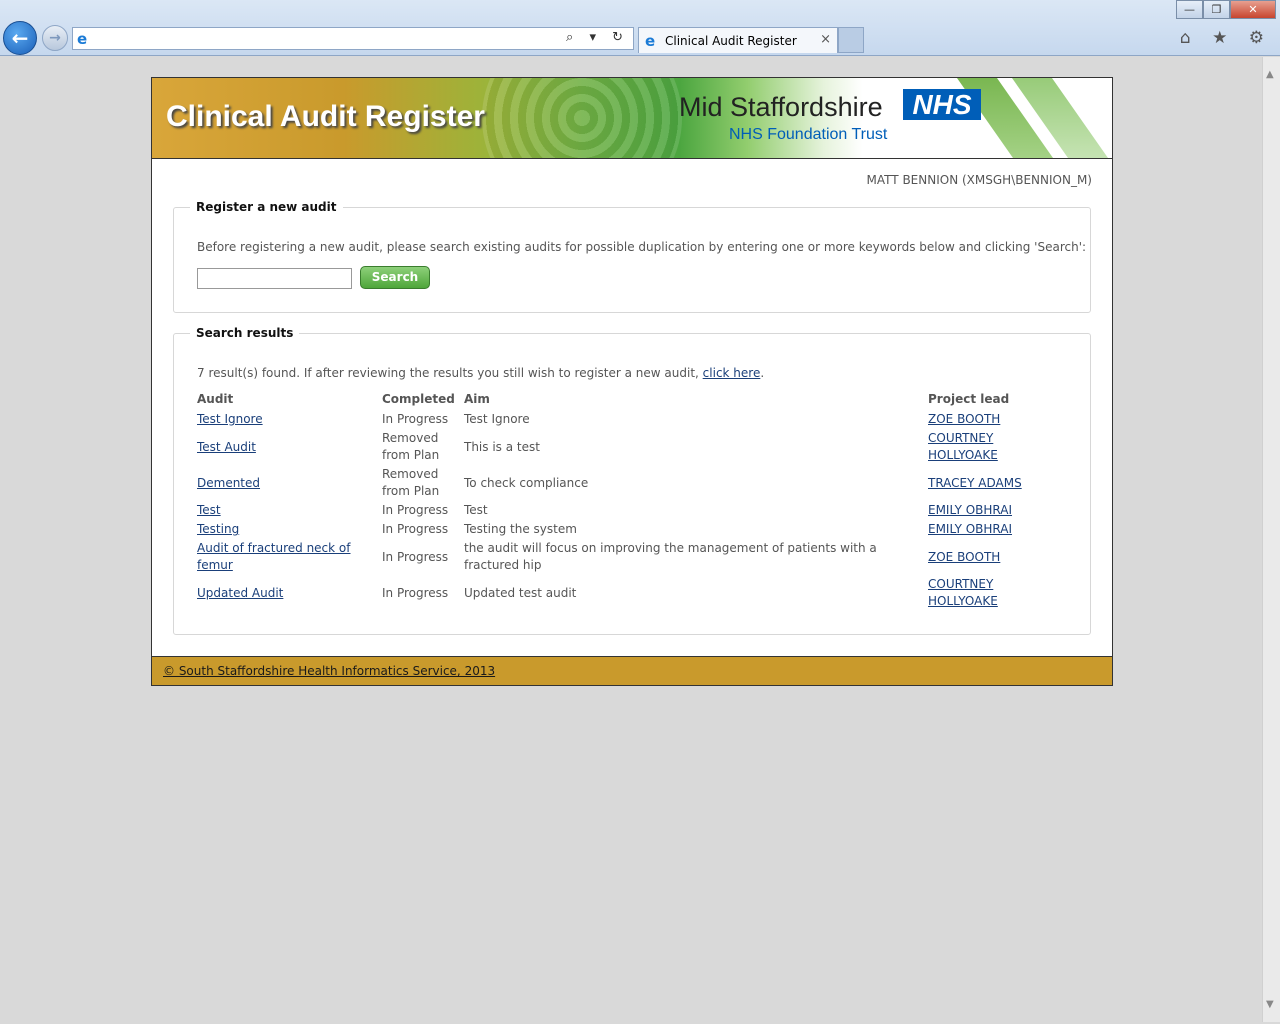 This screenshot has height=1024, width=1280. I want to click on back-button: ←, so click(20, 38).